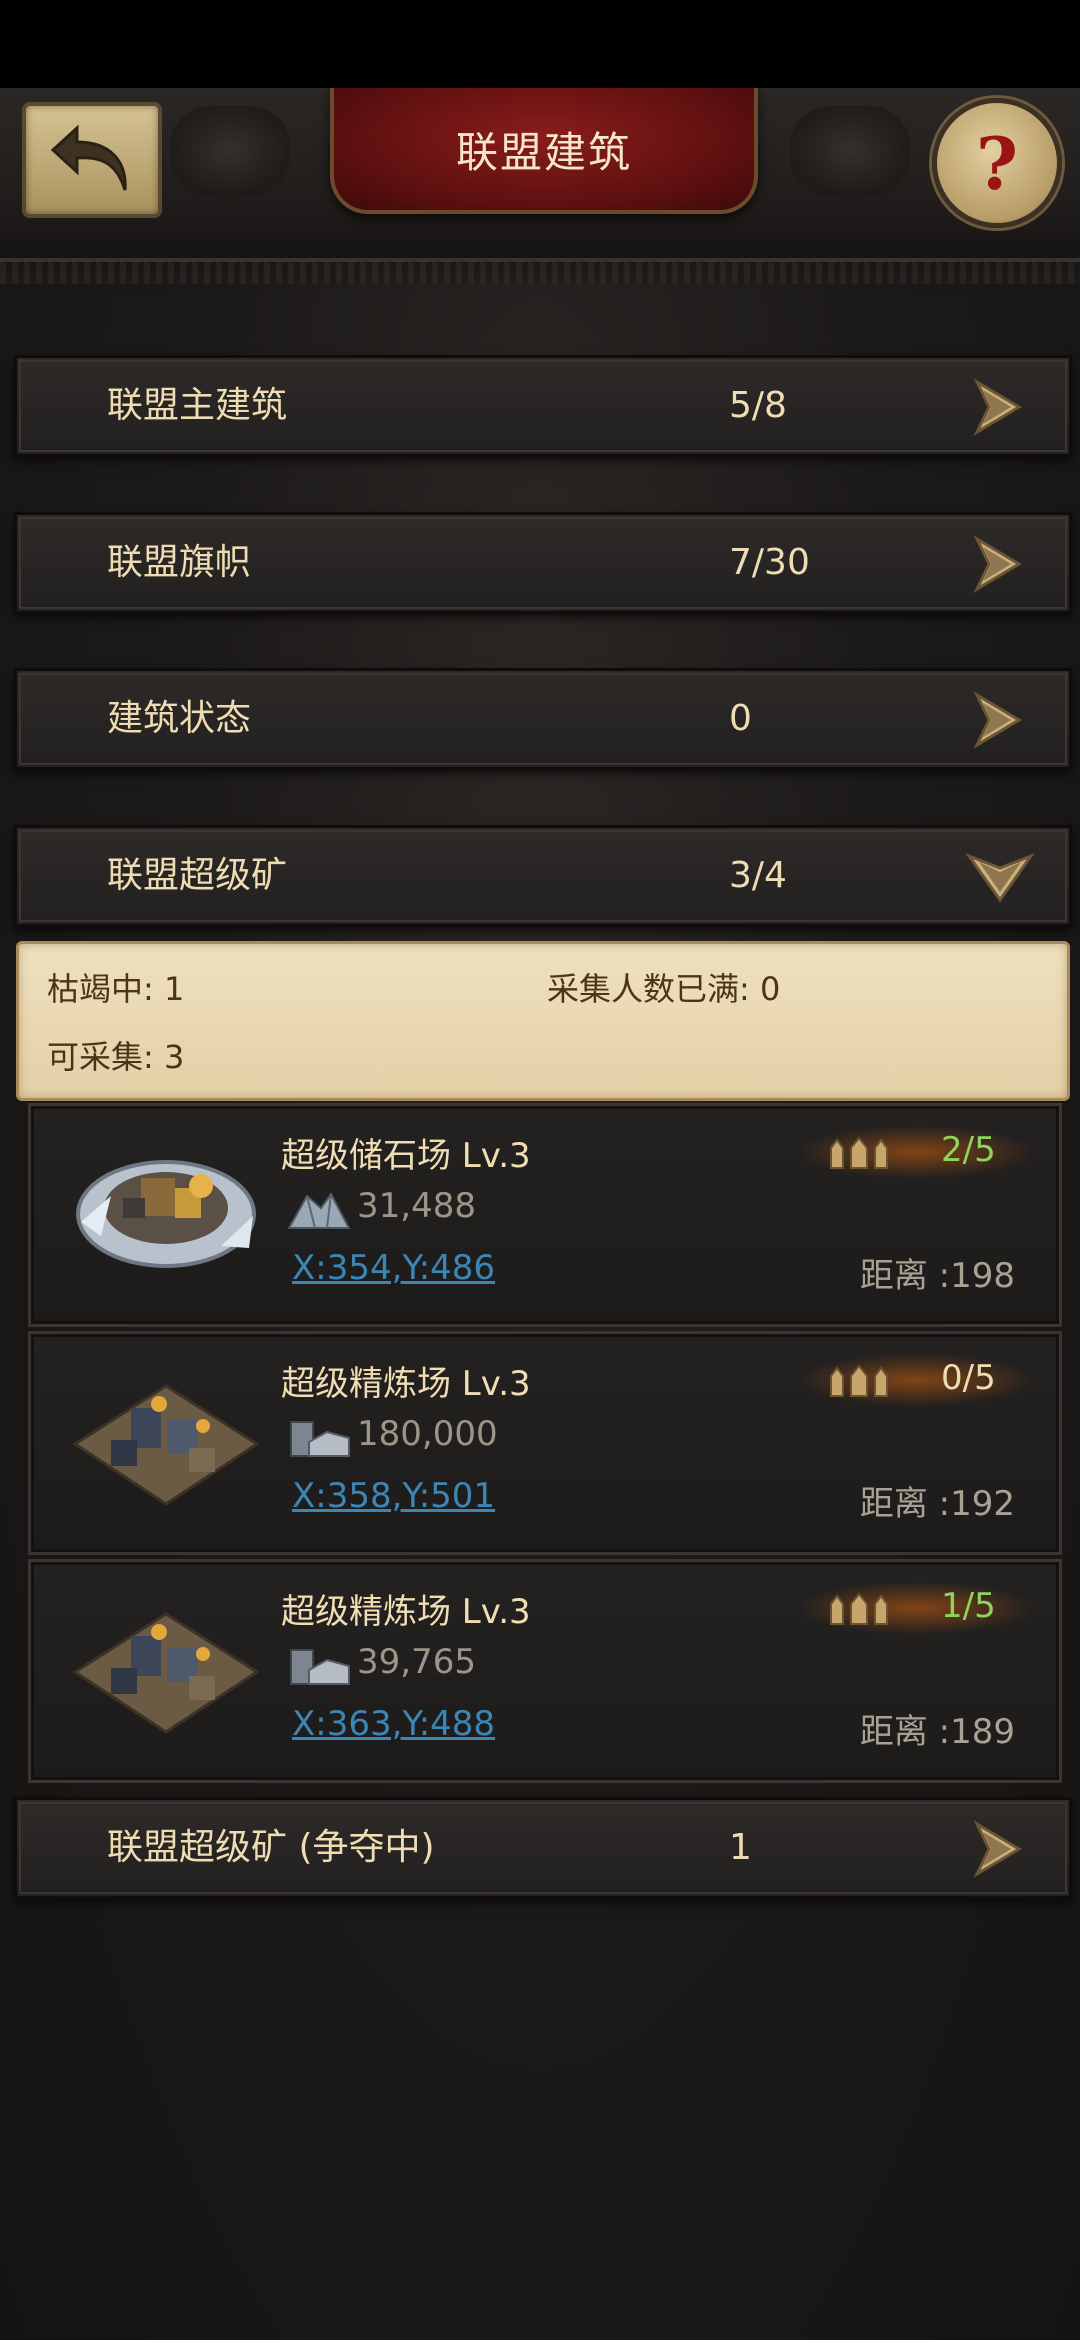  I want to click on coordinates-link: X:358,Y:501, so click(393, 1496).